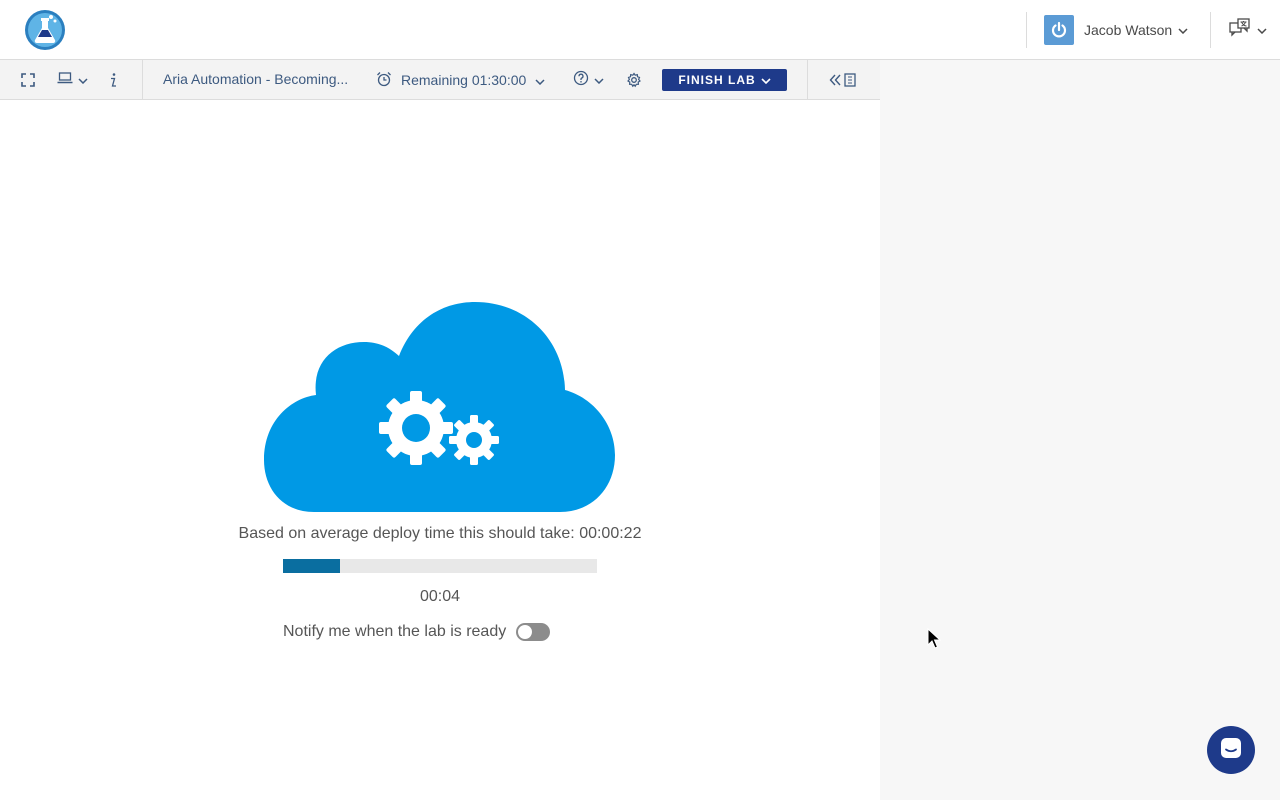 Image resolution: width=1280 pixels, height=800 pixels. What do you see at coordinates (440, 566) in the screenshot?
I see `deploy-progress-bar` at bounding box center [440, 566].